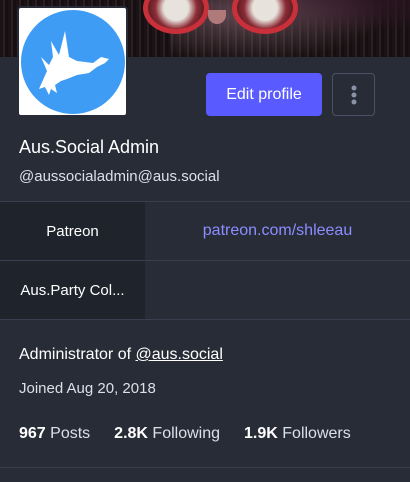  I want to click on following-stat: 2.8K Following, so click(167, 434).